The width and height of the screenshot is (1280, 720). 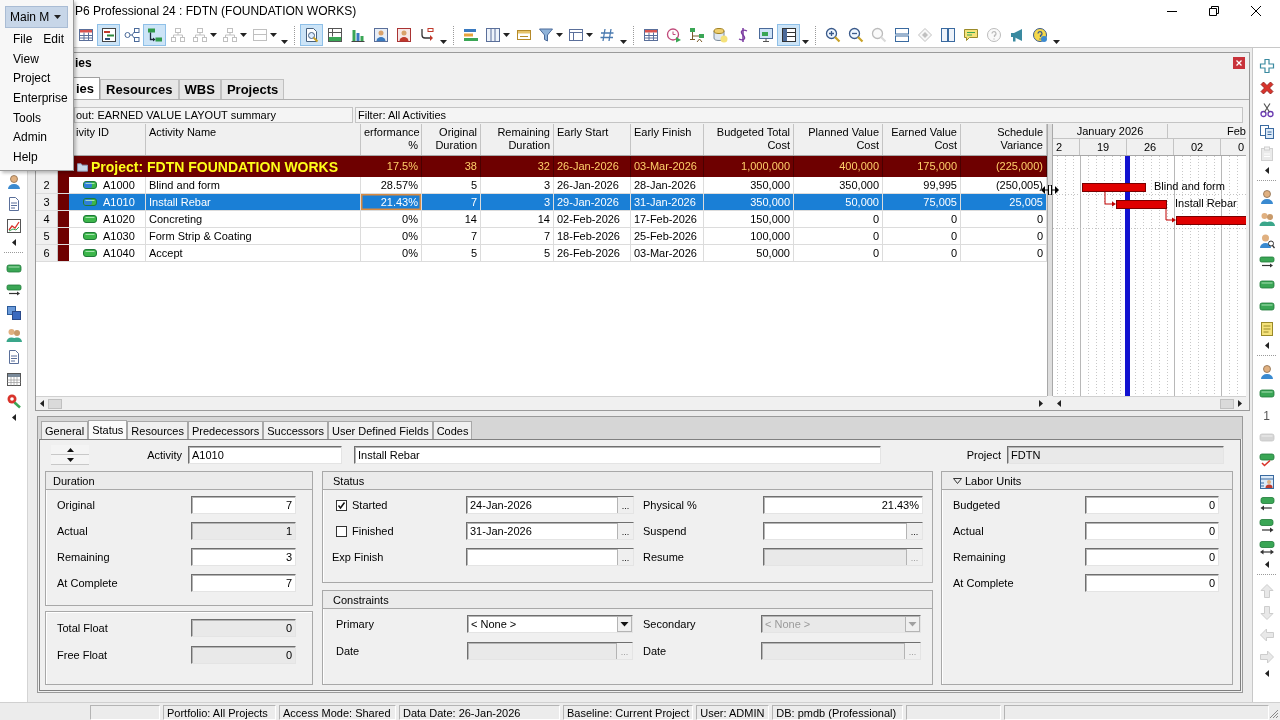 What do you see at coordinates (13, 226) in the screenshot?
I see `line-chart-icon` at bounding box center [13, 226].